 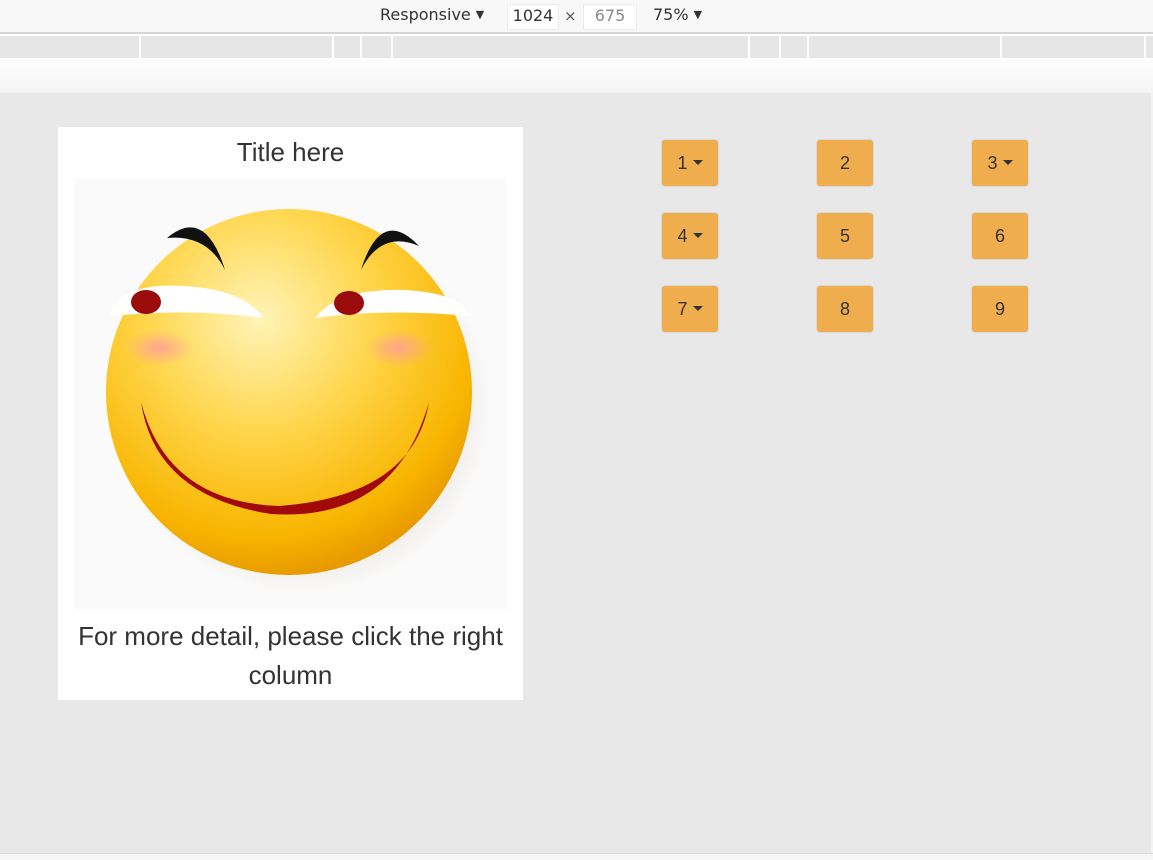 I want to click on button-label: 8, so click(x=844, y=309).